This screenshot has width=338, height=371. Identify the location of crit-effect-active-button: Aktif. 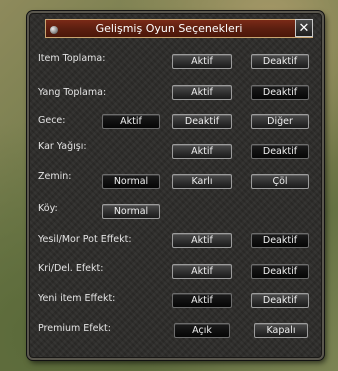
(202, 271).